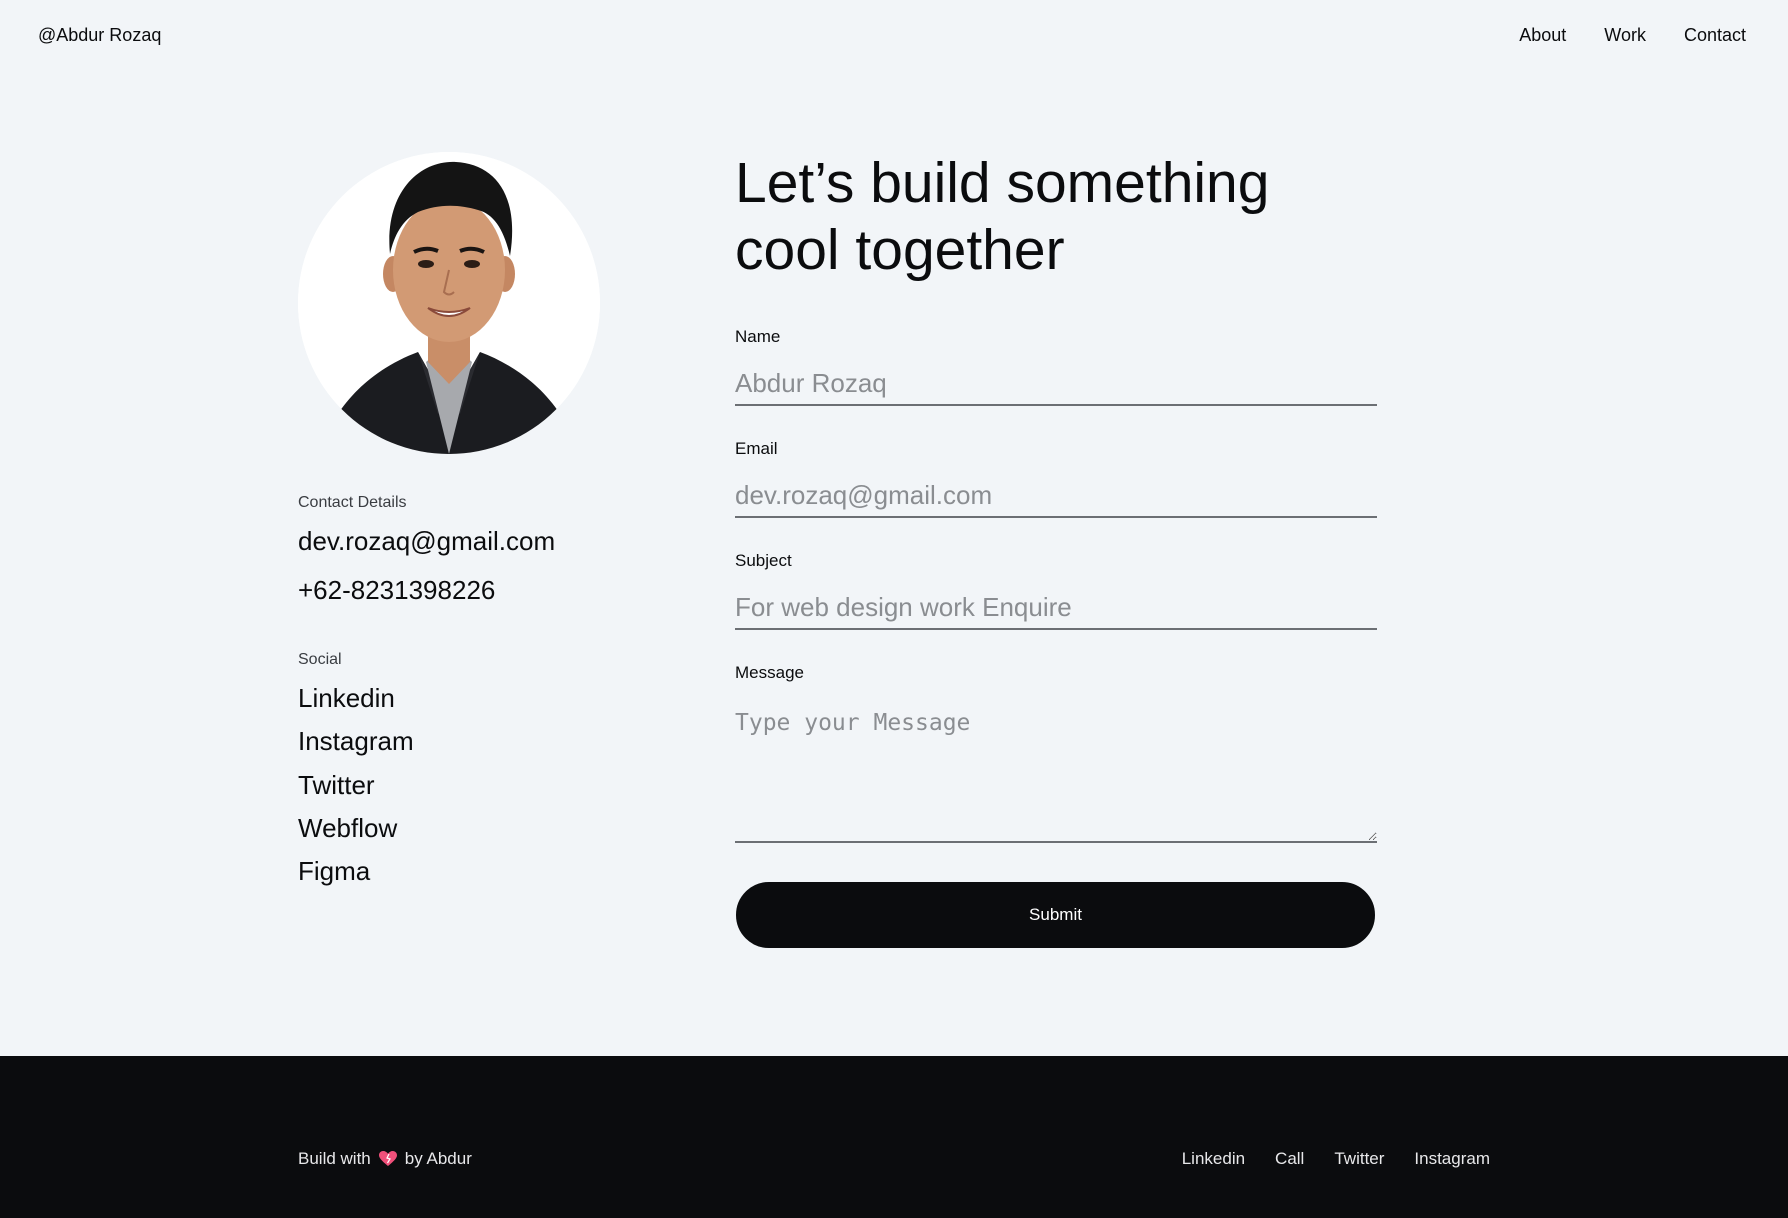  I want to click on social-label: Social, so click(320, 659).